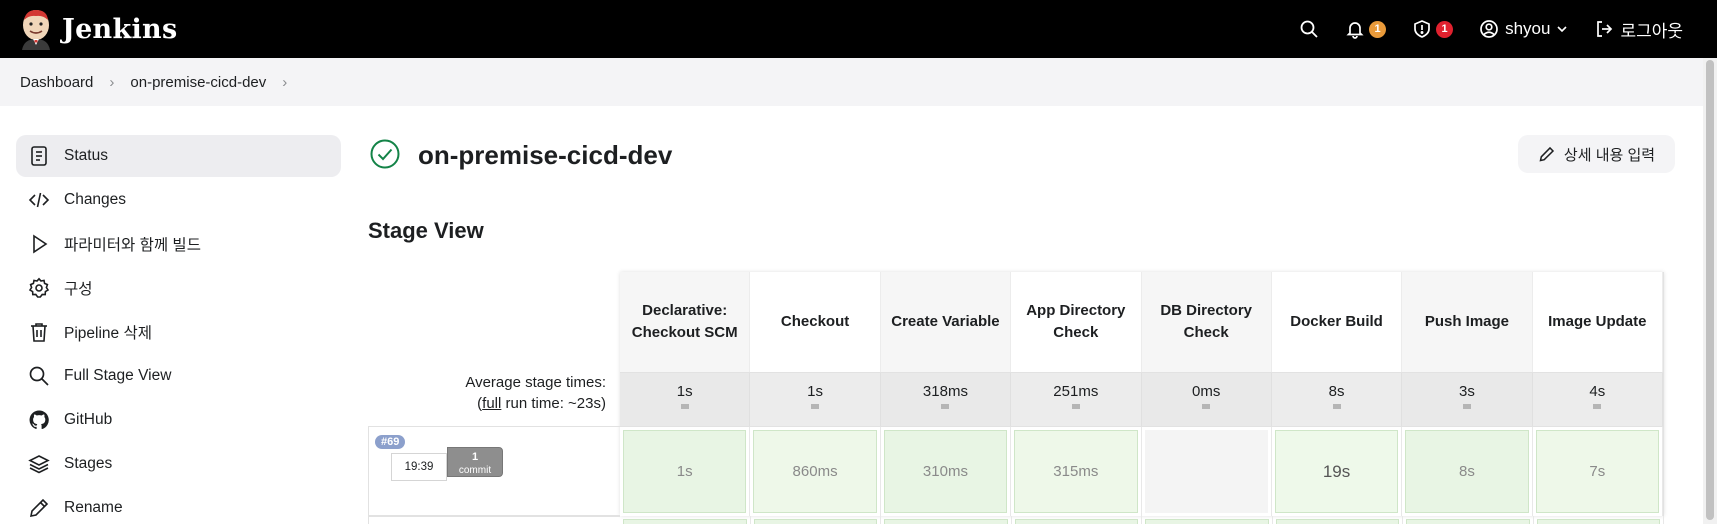 This screenshot has width=1717, height=524. I want to click on build-time: 19:39, so click(419, 467).